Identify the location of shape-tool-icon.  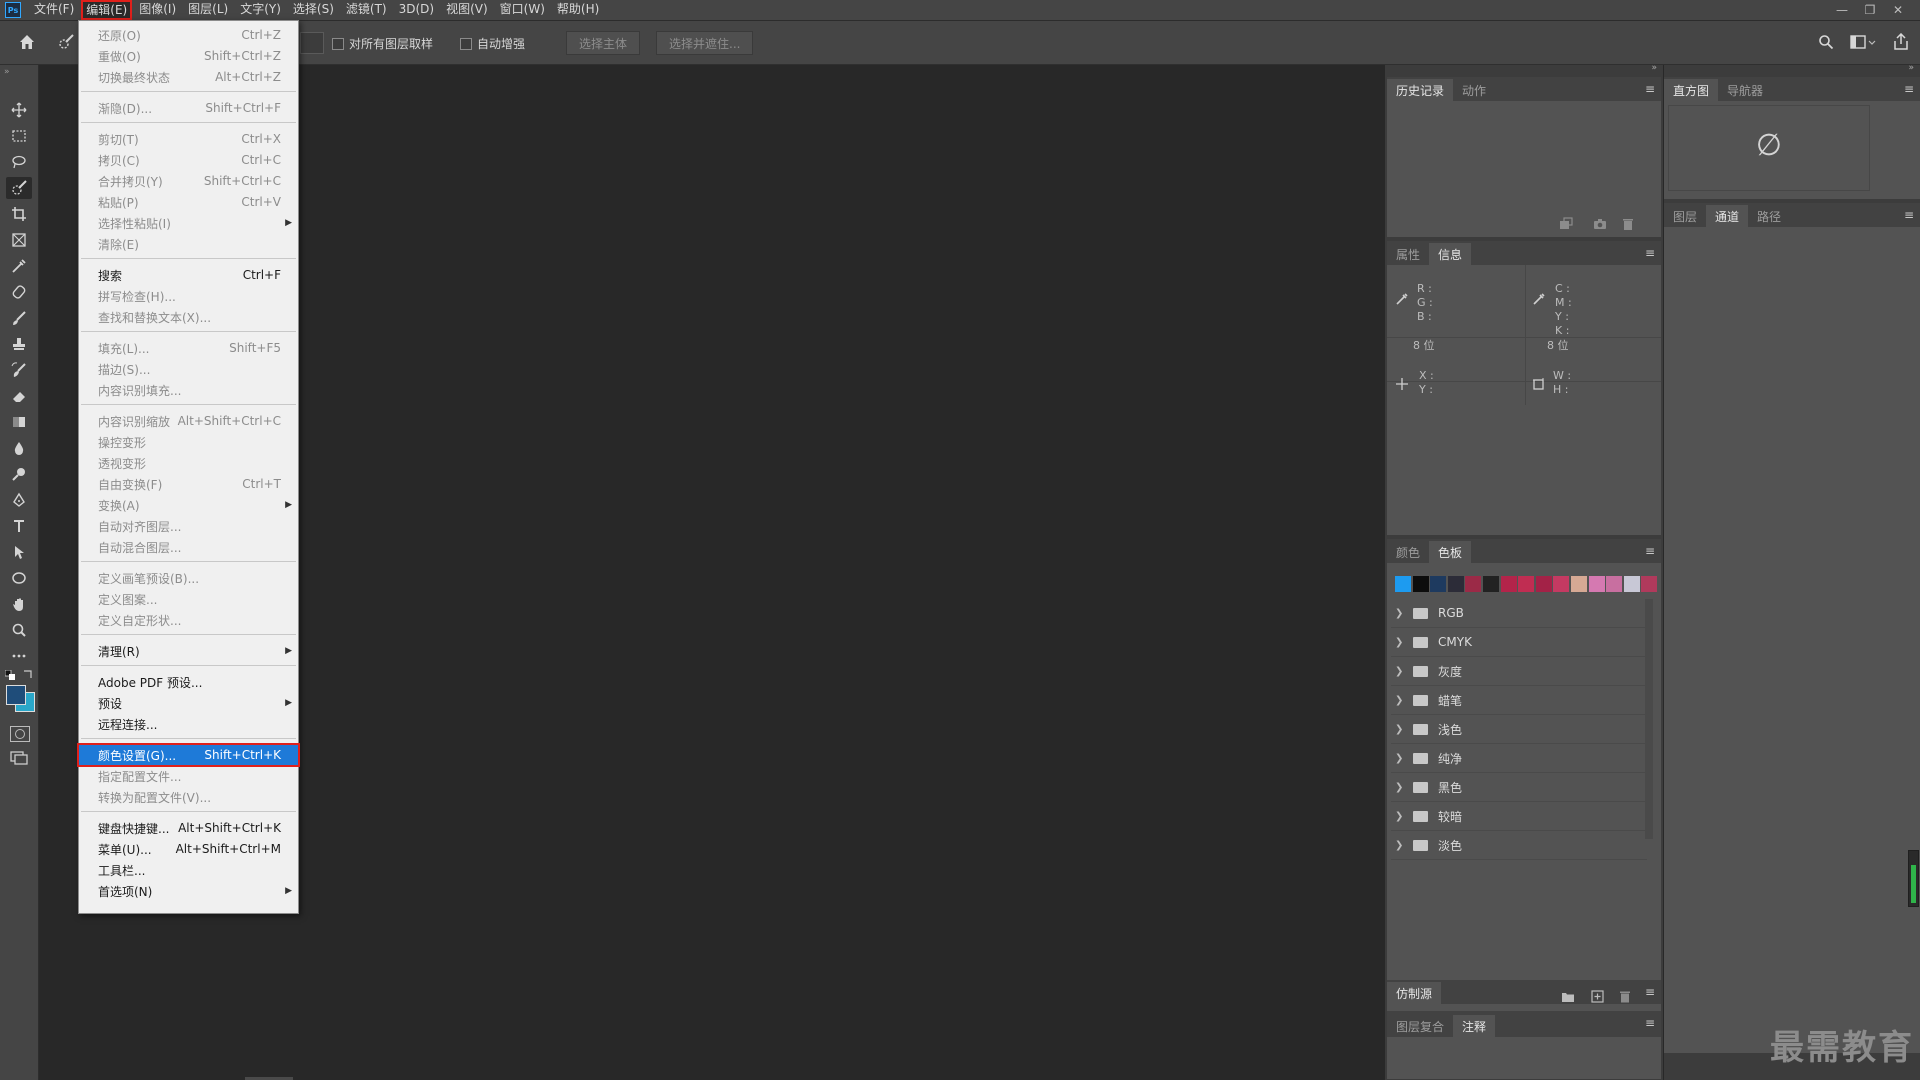
(19, 578).